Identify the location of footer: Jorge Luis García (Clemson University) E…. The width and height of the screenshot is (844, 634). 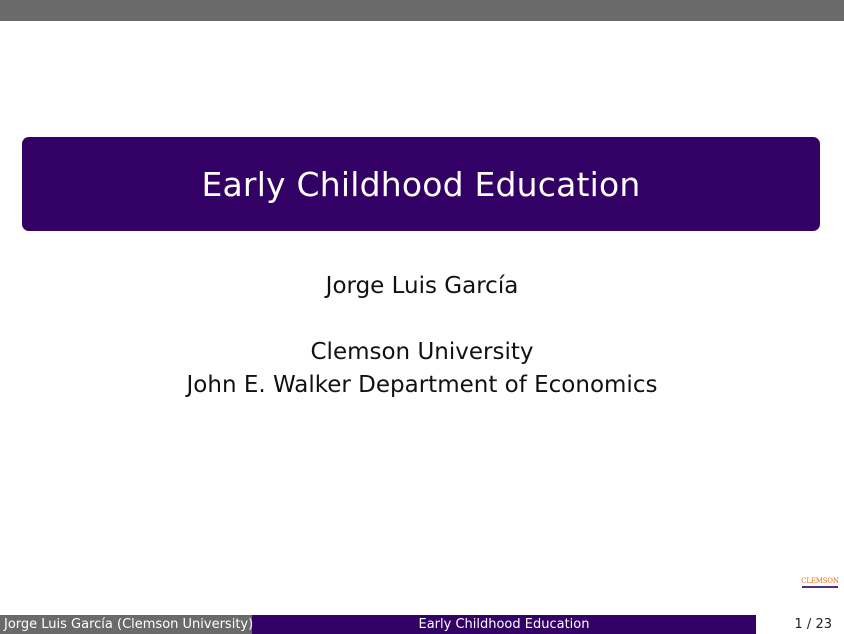
(422, 624).